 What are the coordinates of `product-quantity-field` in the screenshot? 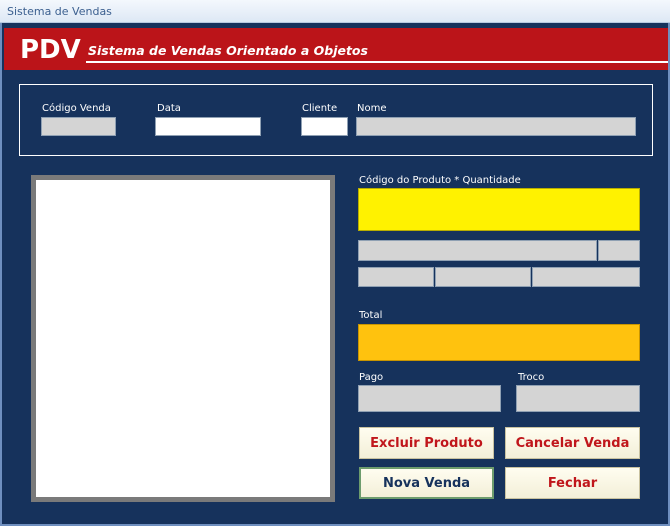 It's located at (396, 277).